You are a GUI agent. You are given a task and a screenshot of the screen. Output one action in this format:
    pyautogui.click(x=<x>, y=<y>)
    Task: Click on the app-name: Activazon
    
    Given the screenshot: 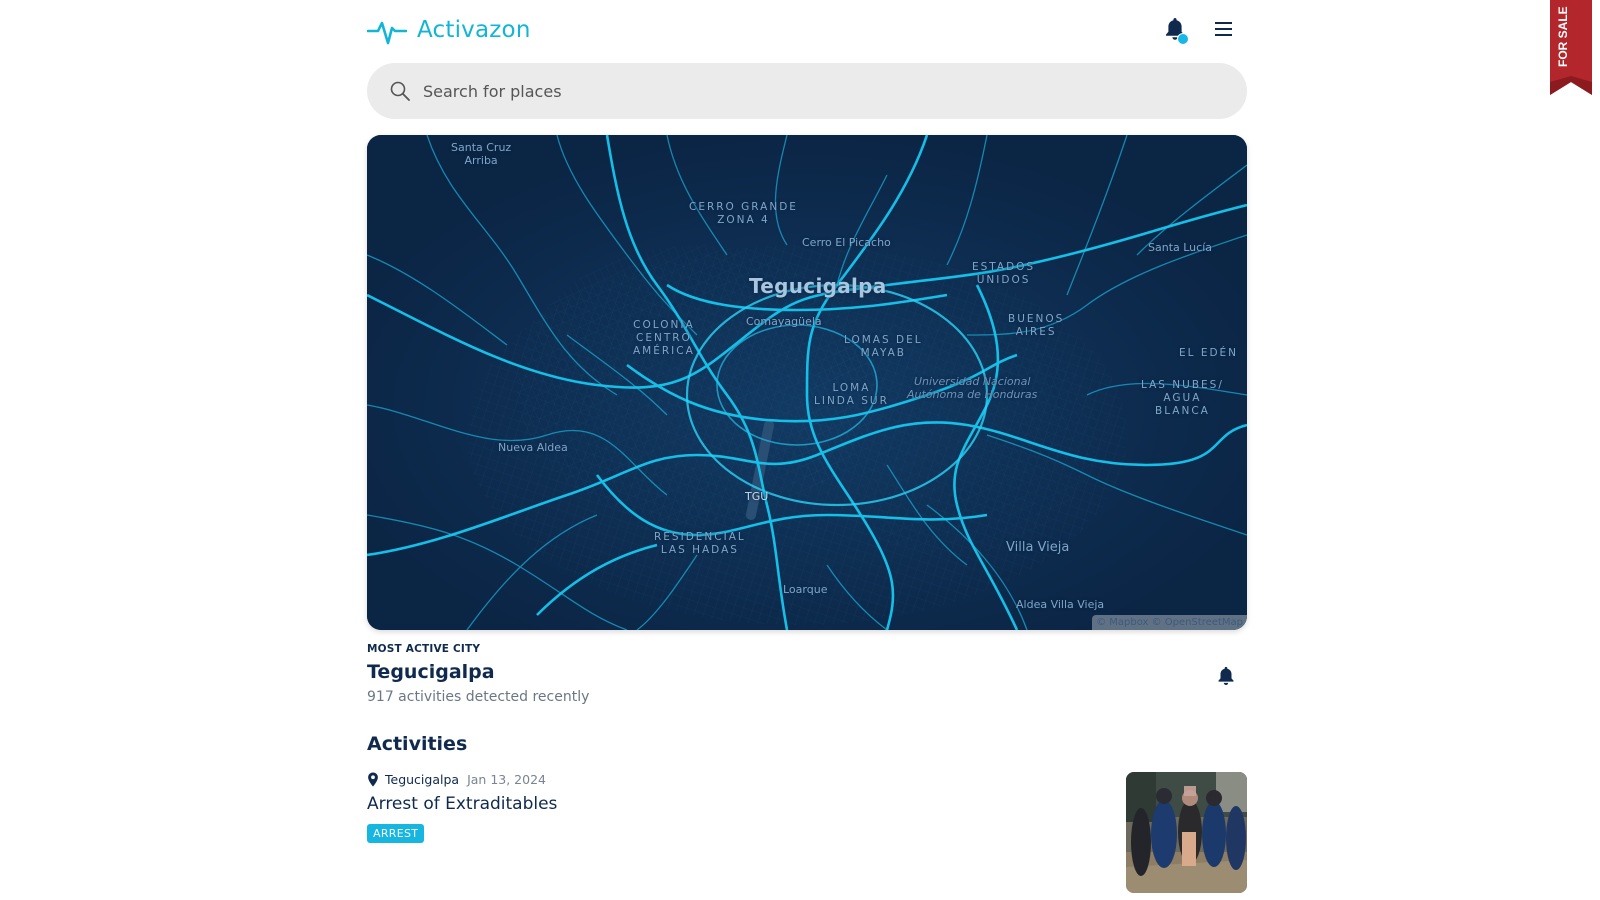 What is the action you would take?
    pyautogui.click(x=474, y=30)
    